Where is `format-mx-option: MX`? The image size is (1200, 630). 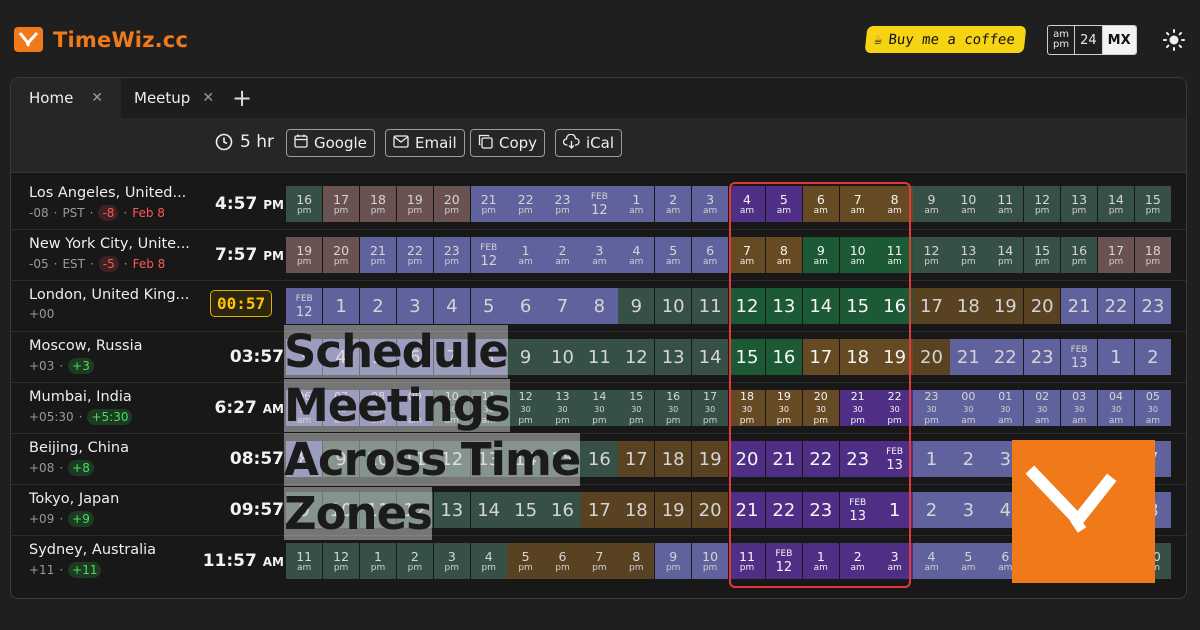 format-mx-option: MX is located at coordinates (1119, 40).